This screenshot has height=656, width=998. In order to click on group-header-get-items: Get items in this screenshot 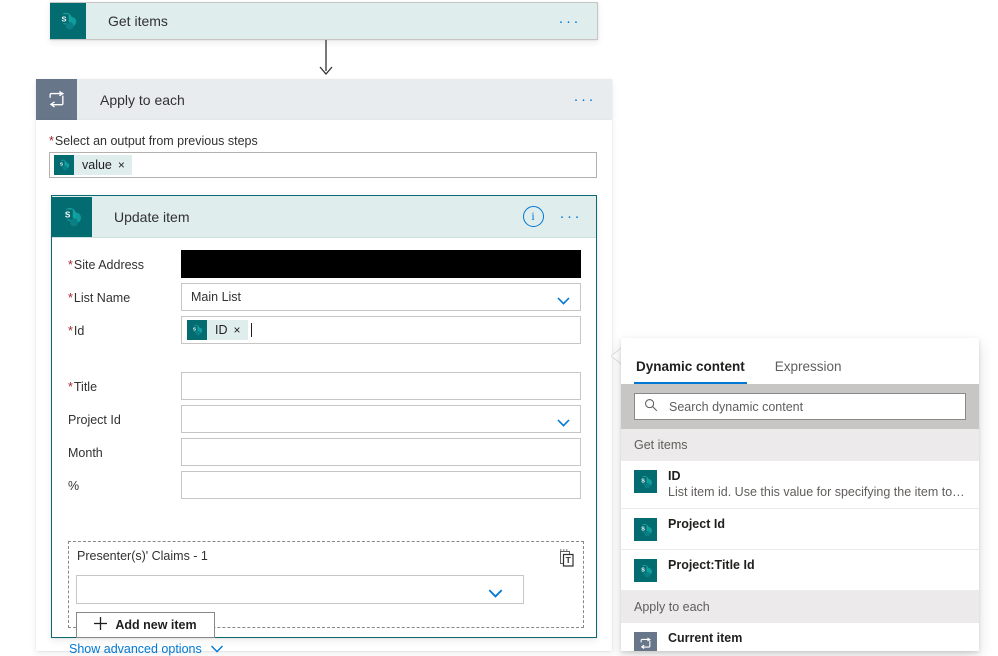, I will do `click(800, 445)`.